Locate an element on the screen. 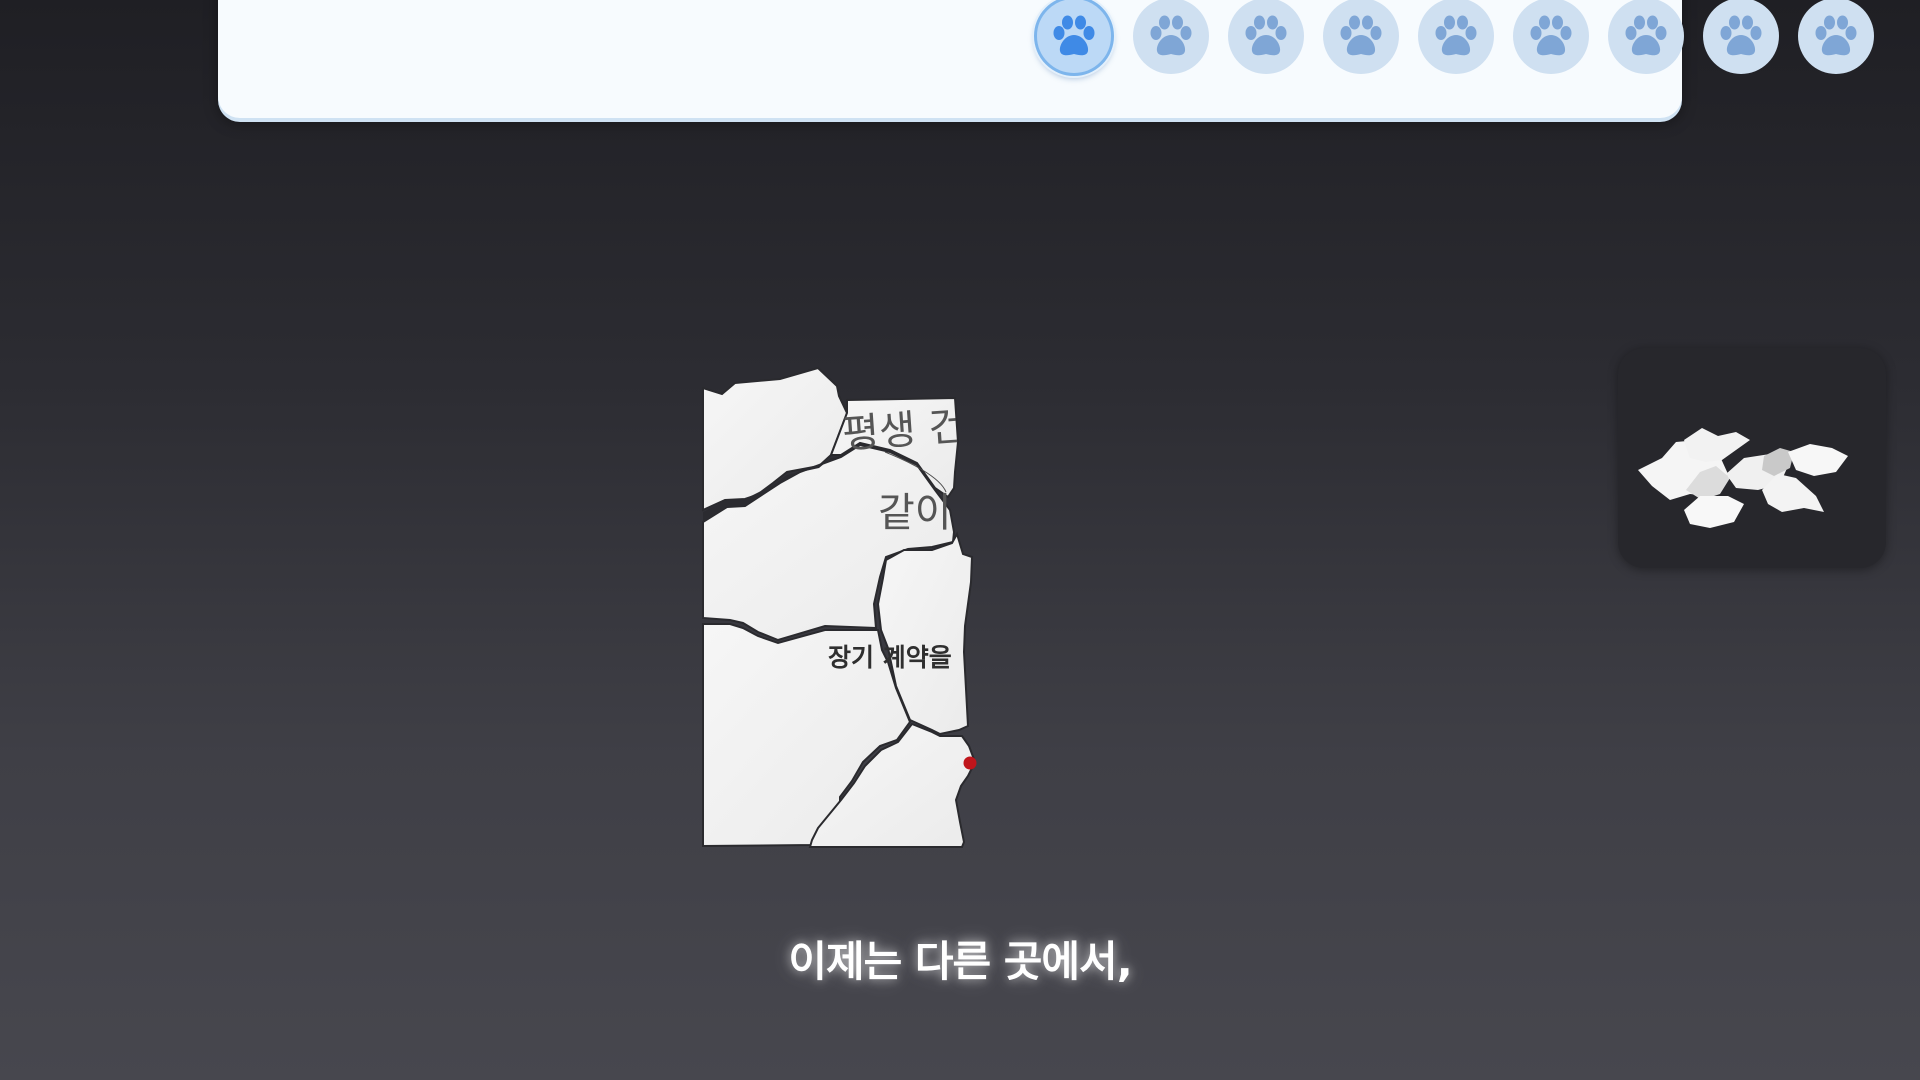  scattered-pieces-preview is located at coordinates (1743, 478).